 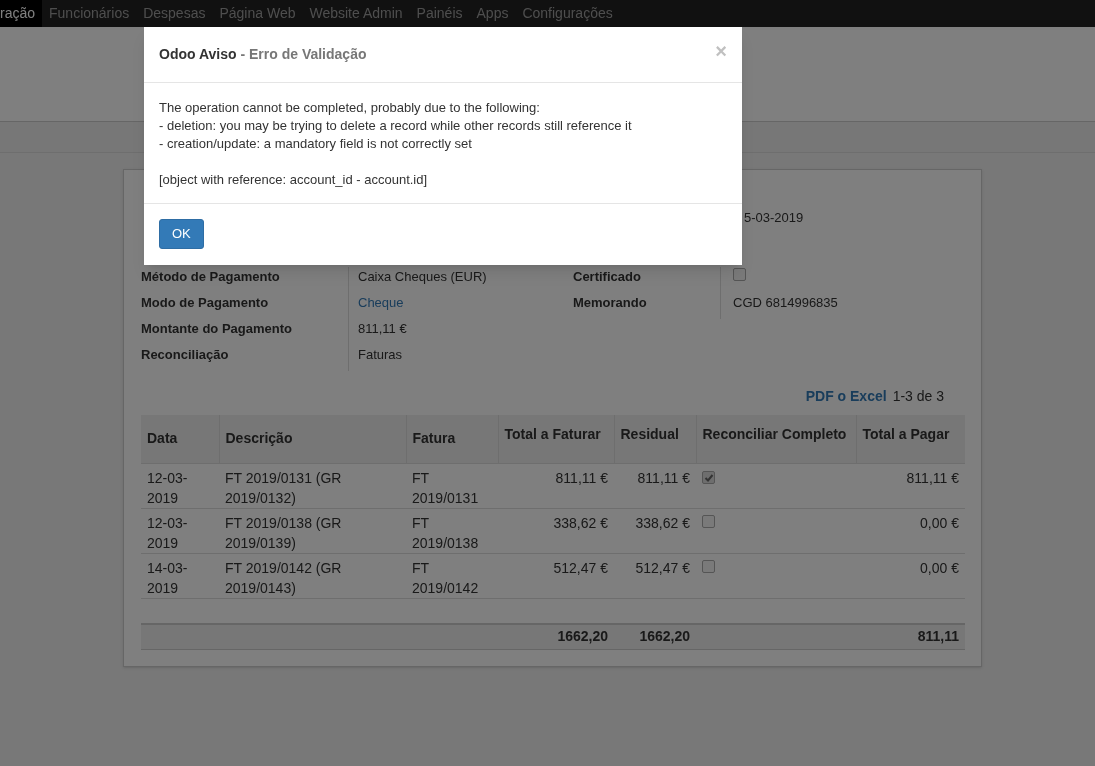 I want to click on nav-menu-item: Despesas, so click(x=174, y=13).